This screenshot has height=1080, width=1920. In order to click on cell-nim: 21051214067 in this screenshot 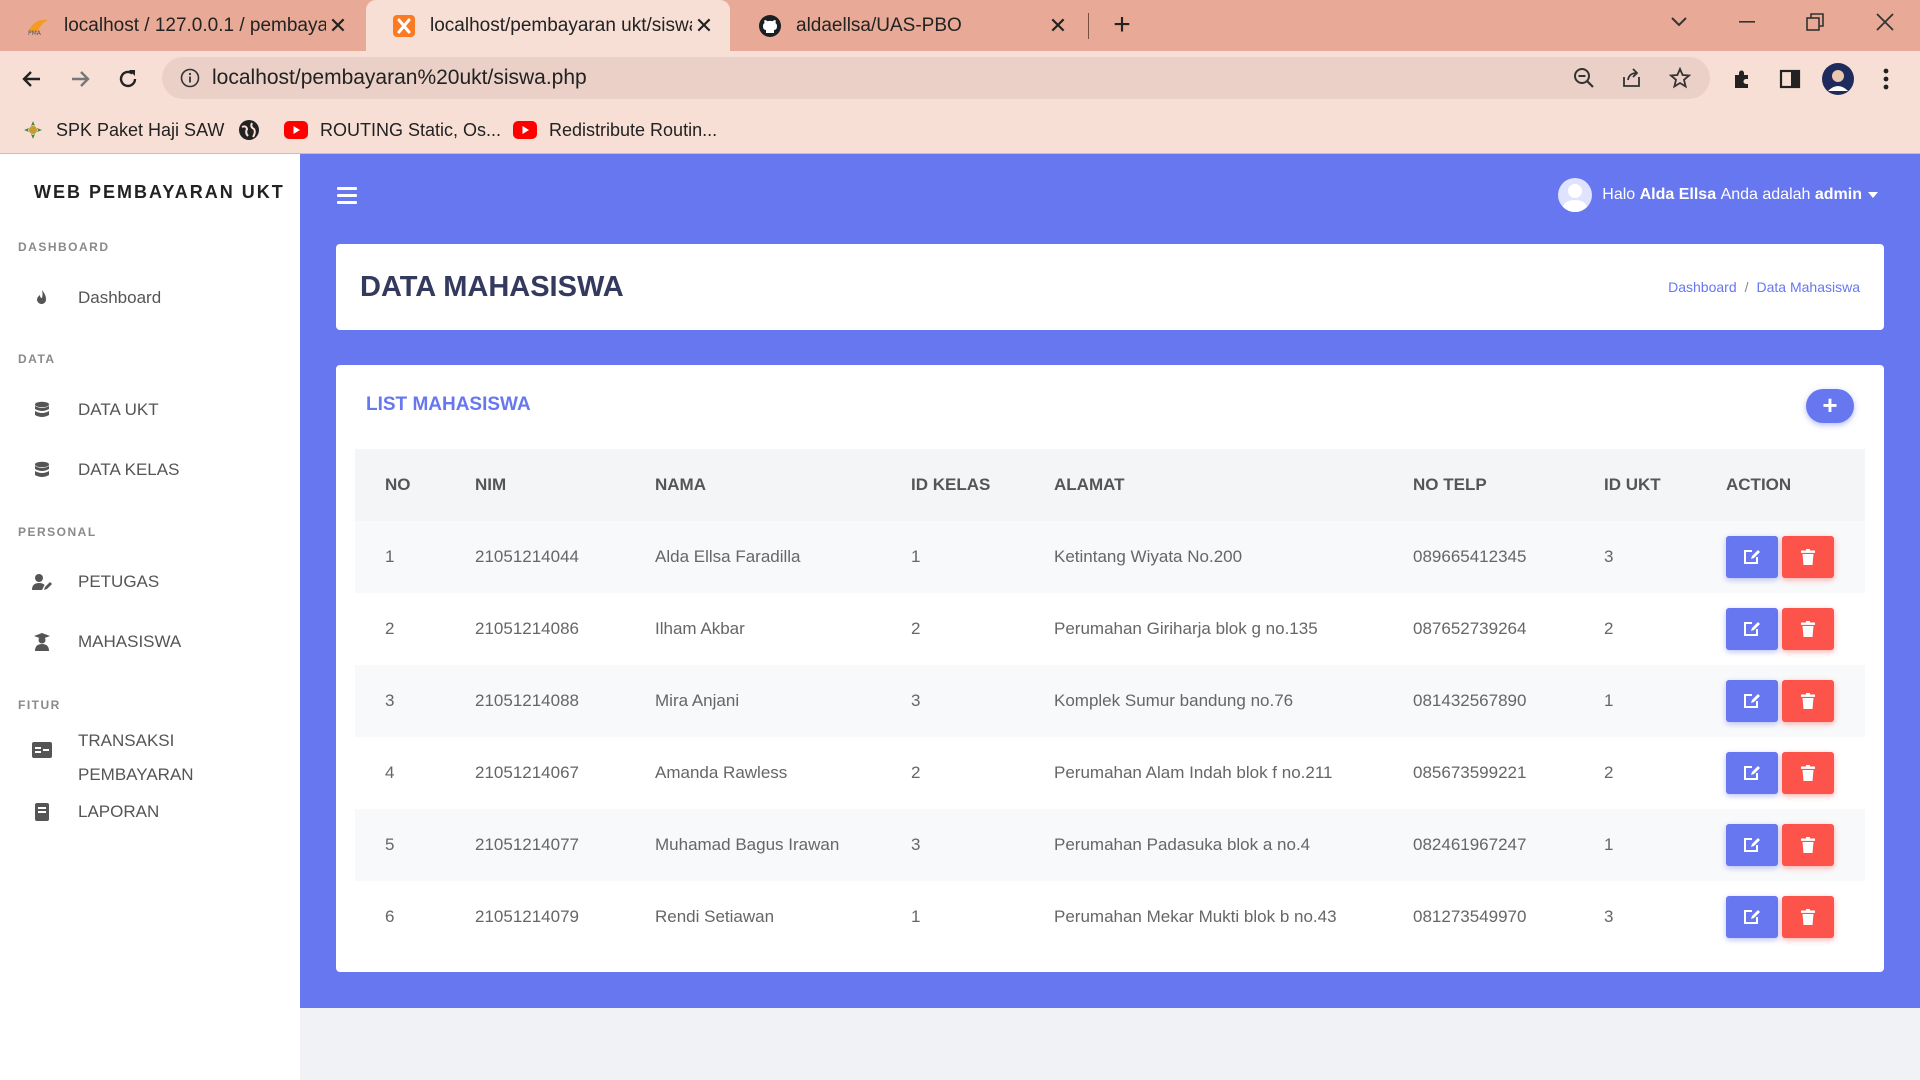, I will do `click(527, 772)`.